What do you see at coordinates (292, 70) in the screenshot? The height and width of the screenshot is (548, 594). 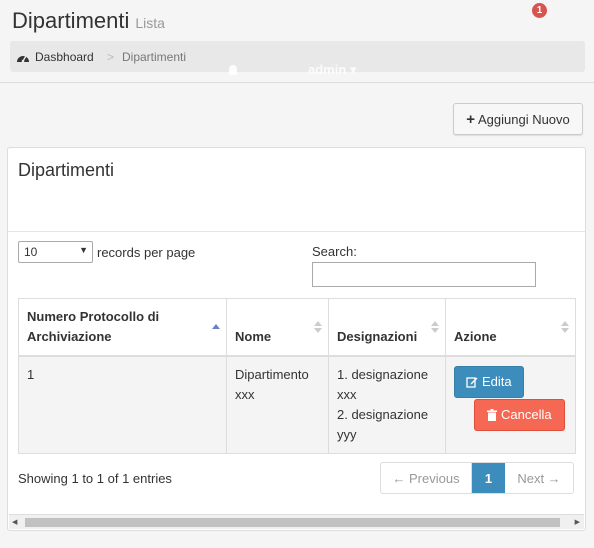 I see `ghost-user-menu: admin ▾` at bounding box center [292, 70].